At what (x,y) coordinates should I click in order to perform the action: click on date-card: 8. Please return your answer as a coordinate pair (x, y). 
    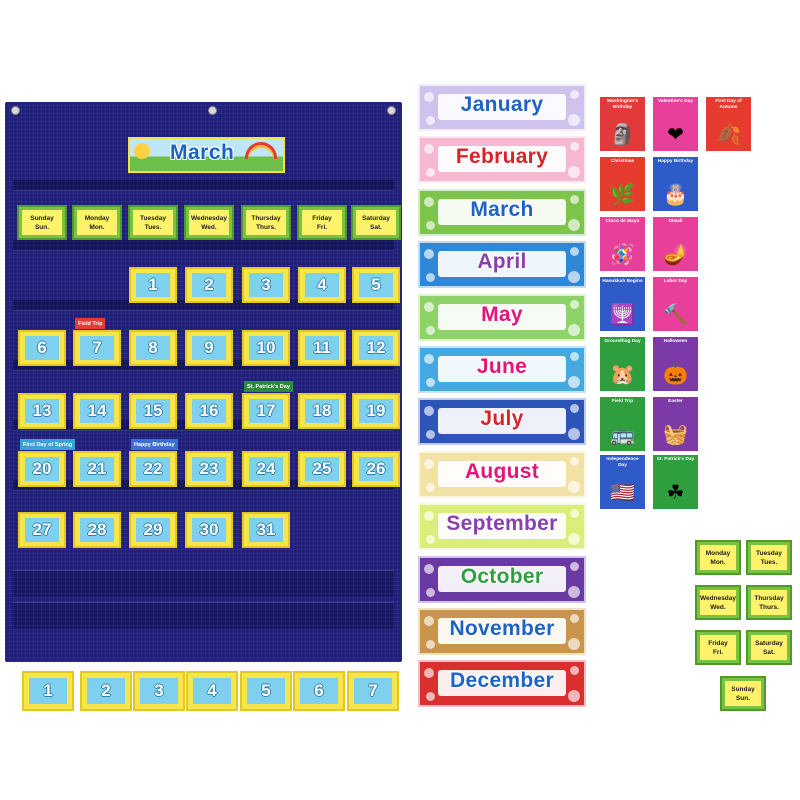
    Looking at the image, I should click on (153, 348).